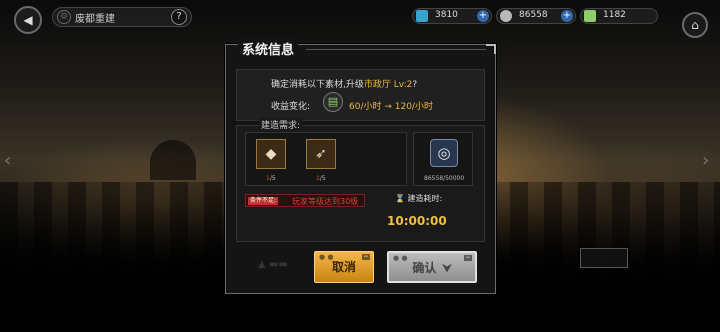  What do you see at coordinates (417, 221) in the screenshot?
I see `build-time-value: 10:00:00` at bounding box center [417, 221].